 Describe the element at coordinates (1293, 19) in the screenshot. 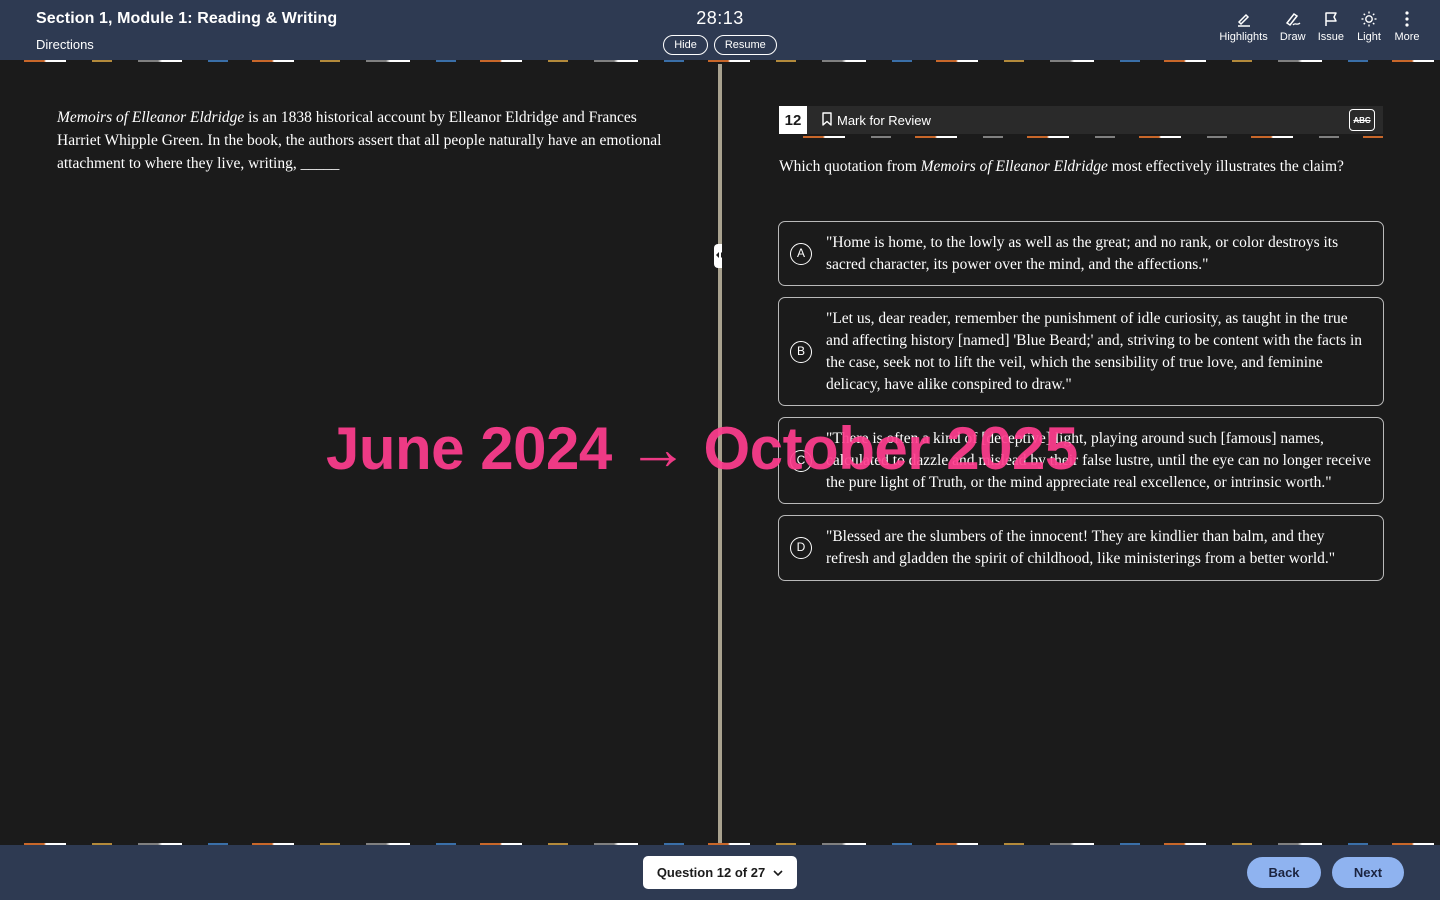

I see `pencil-draw-icon` at that location.